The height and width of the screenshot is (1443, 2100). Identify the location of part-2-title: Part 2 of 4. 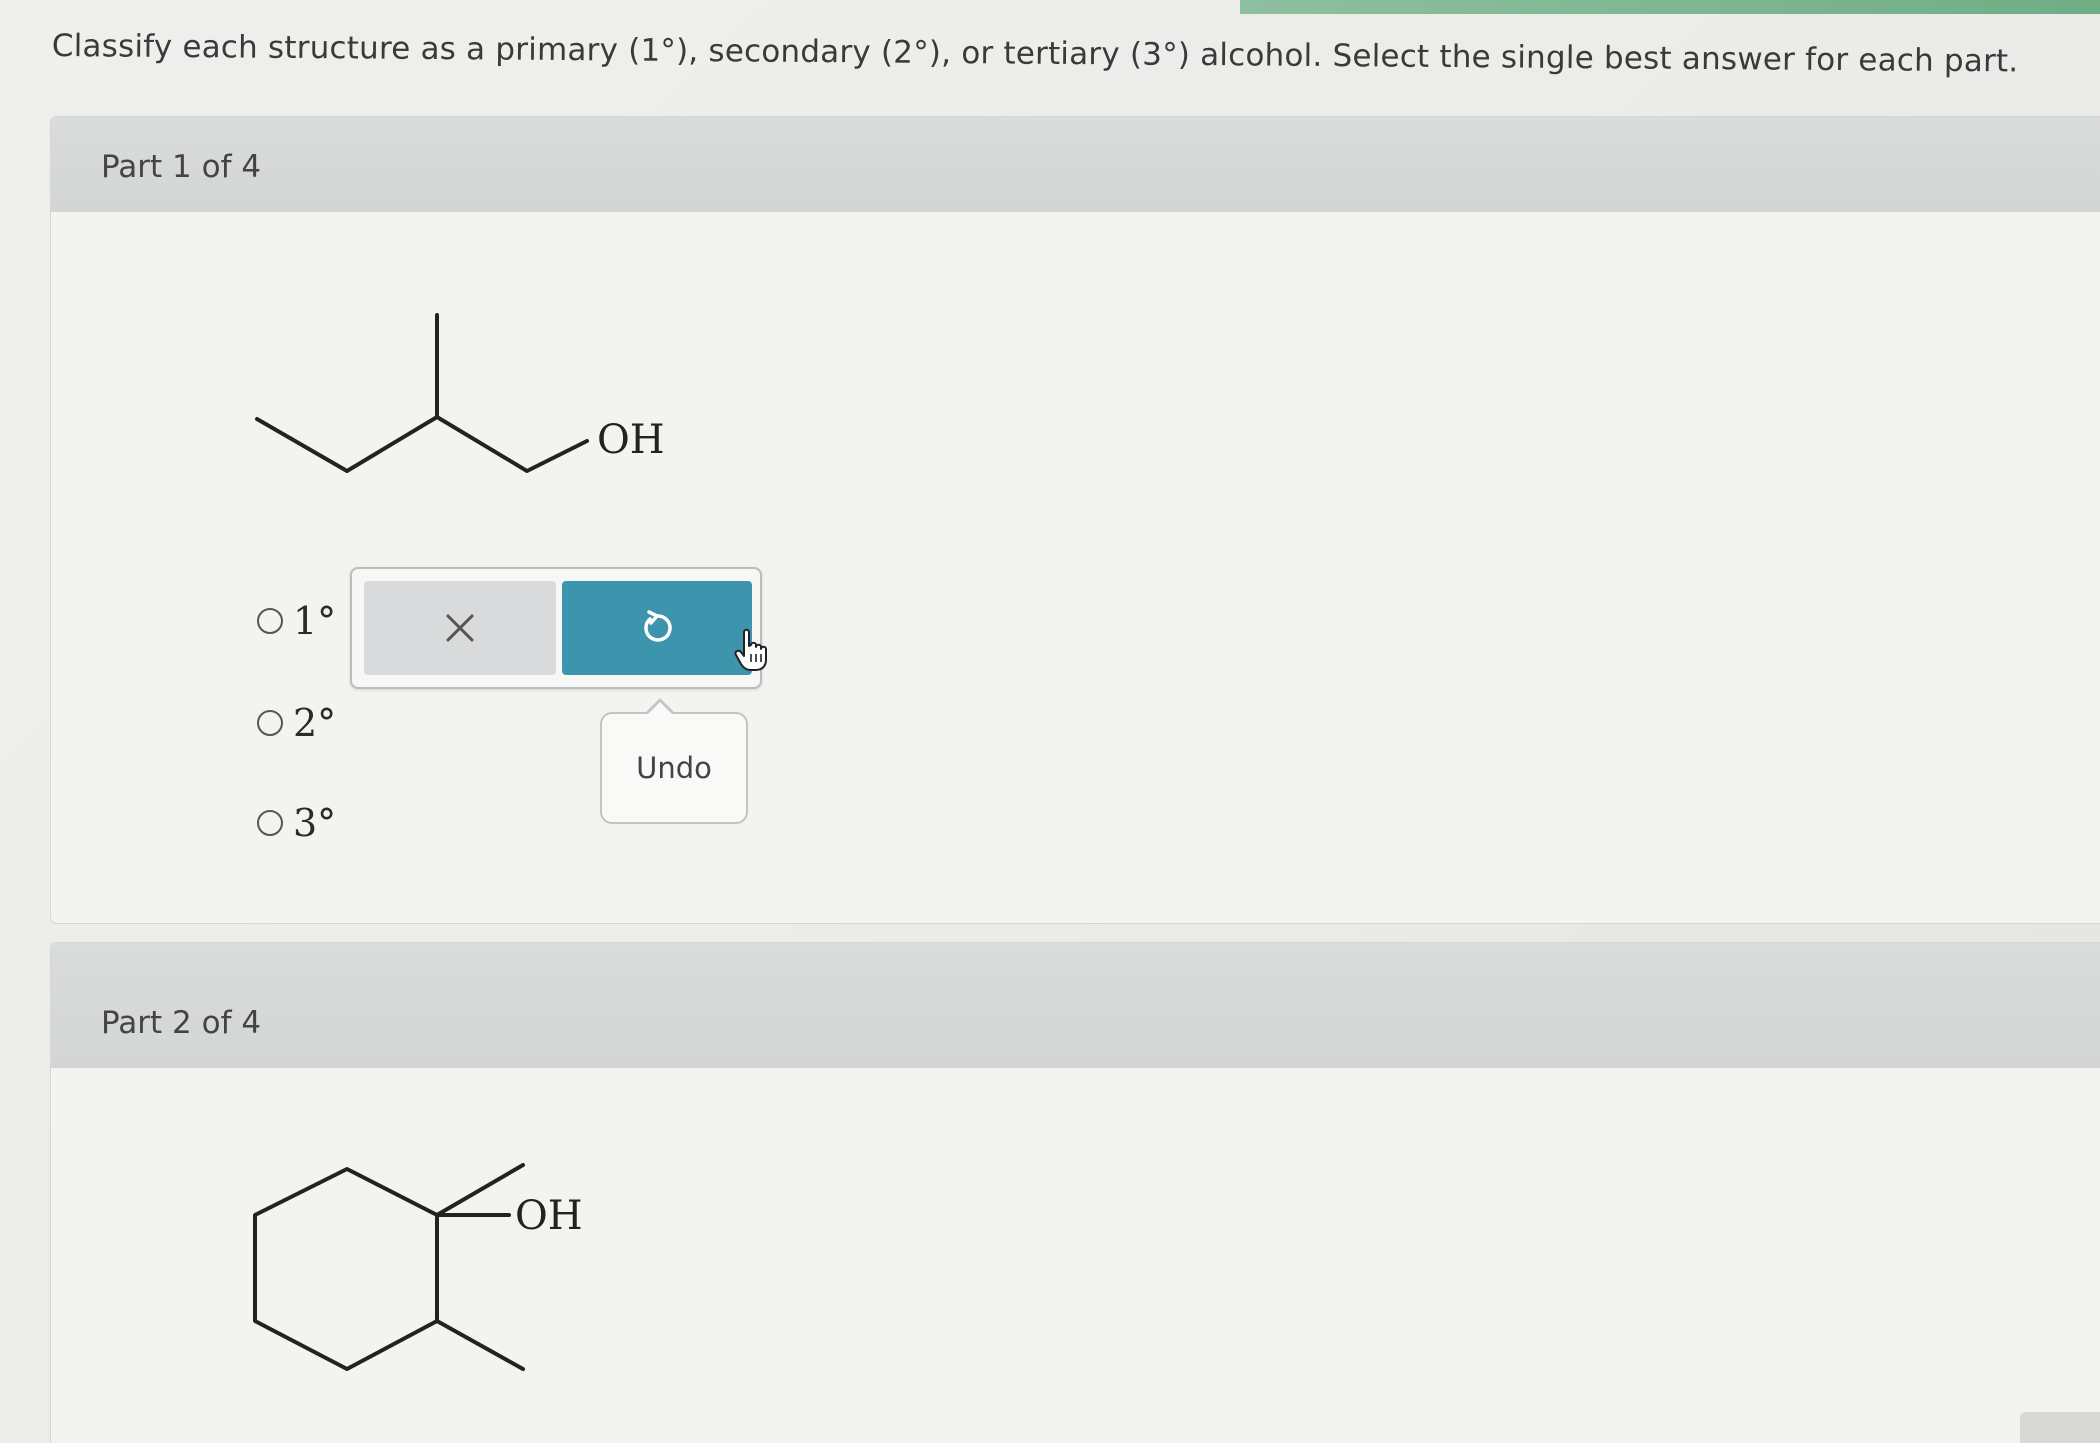
(181, 1023).